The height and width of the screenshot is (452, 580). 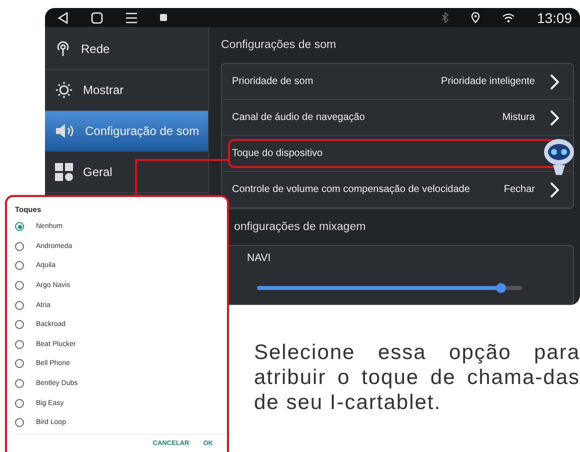 I want to click on notification-icon, so click(x=163, y=17).